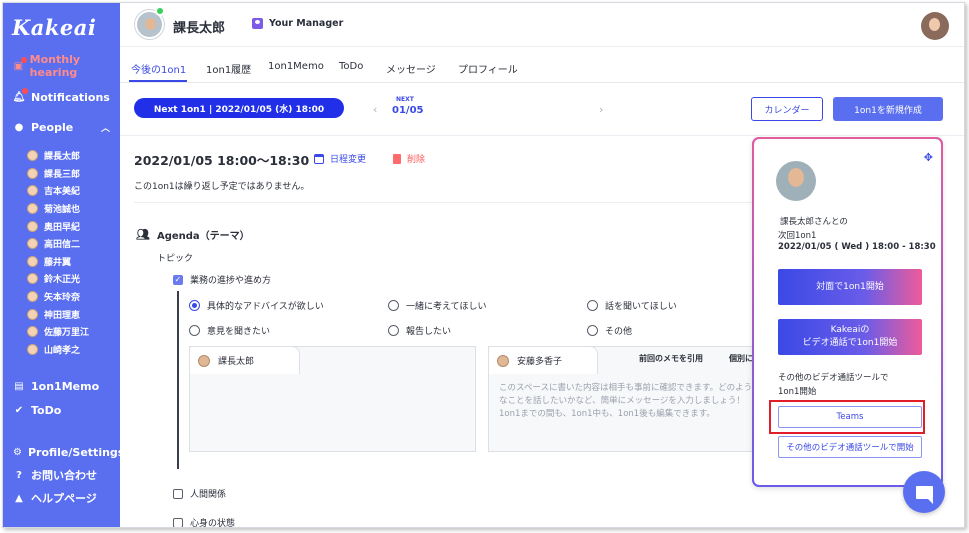  I want to click on start-face-to-face-button: 対面で1on1開始, so click(850, 287).